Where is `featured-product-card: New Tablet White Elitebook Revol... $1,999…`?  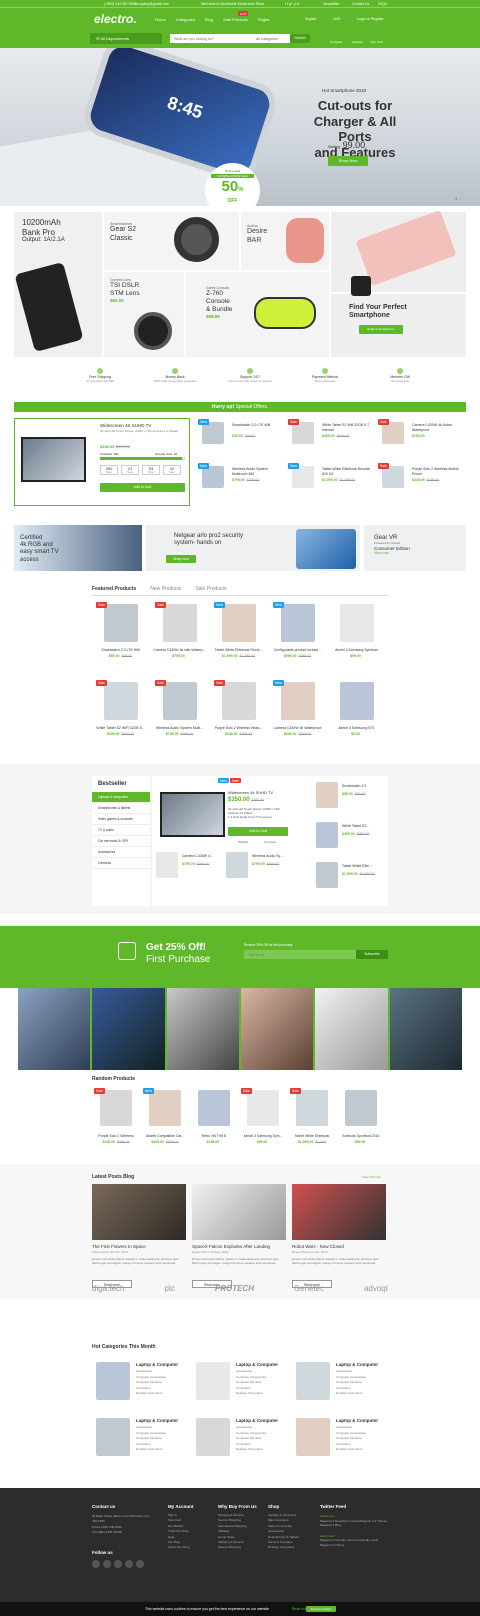 featured-product-card: New Tablet White Elitebook Revol... $1,999… is located at coordinates (238, 637).